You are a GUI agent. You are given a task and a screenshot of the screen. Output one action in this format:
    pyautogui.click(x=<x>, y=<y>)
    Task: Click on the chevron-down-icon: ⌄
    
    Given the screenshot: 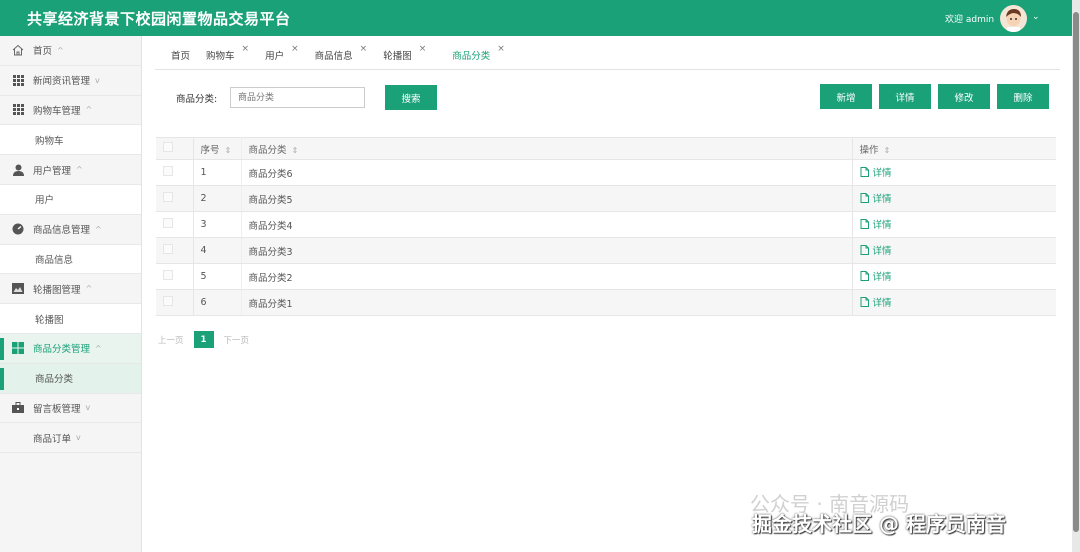 What is the action you would take?
    pyautogui.click(x=1036, y=17)
    